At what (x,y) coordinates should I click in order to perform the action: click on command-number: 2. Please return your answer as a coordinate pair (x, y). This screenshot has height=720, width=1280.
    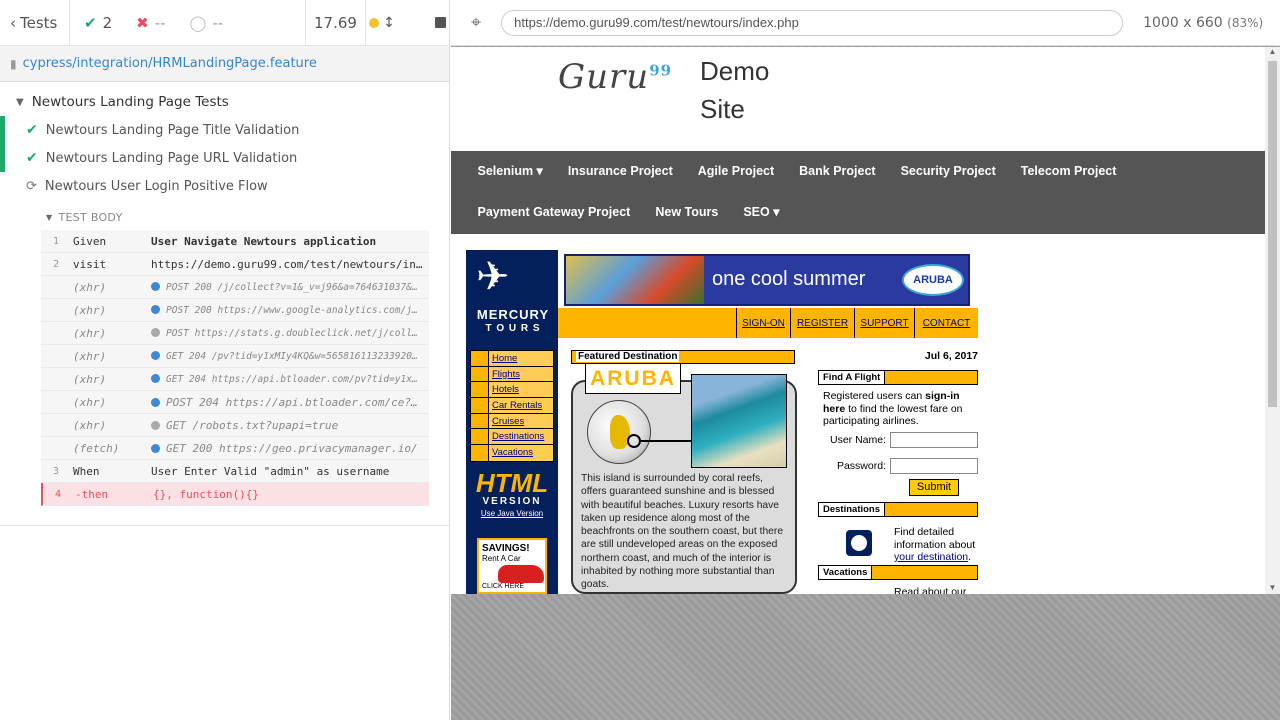
    Looking at the image, I should click on (55, 264).